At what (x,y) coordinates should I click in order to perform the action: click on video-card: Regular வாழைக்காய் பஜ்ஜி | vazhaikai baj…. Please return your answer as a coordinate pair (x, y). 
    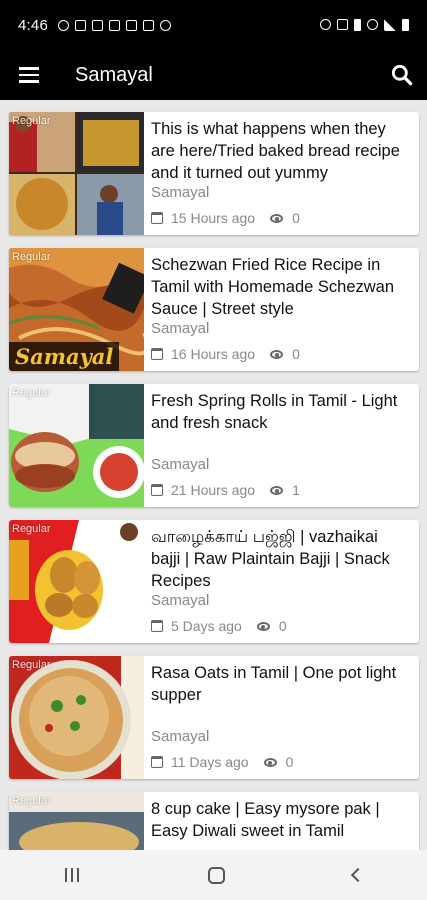
    Looking at the image, I should click on (214, 581).